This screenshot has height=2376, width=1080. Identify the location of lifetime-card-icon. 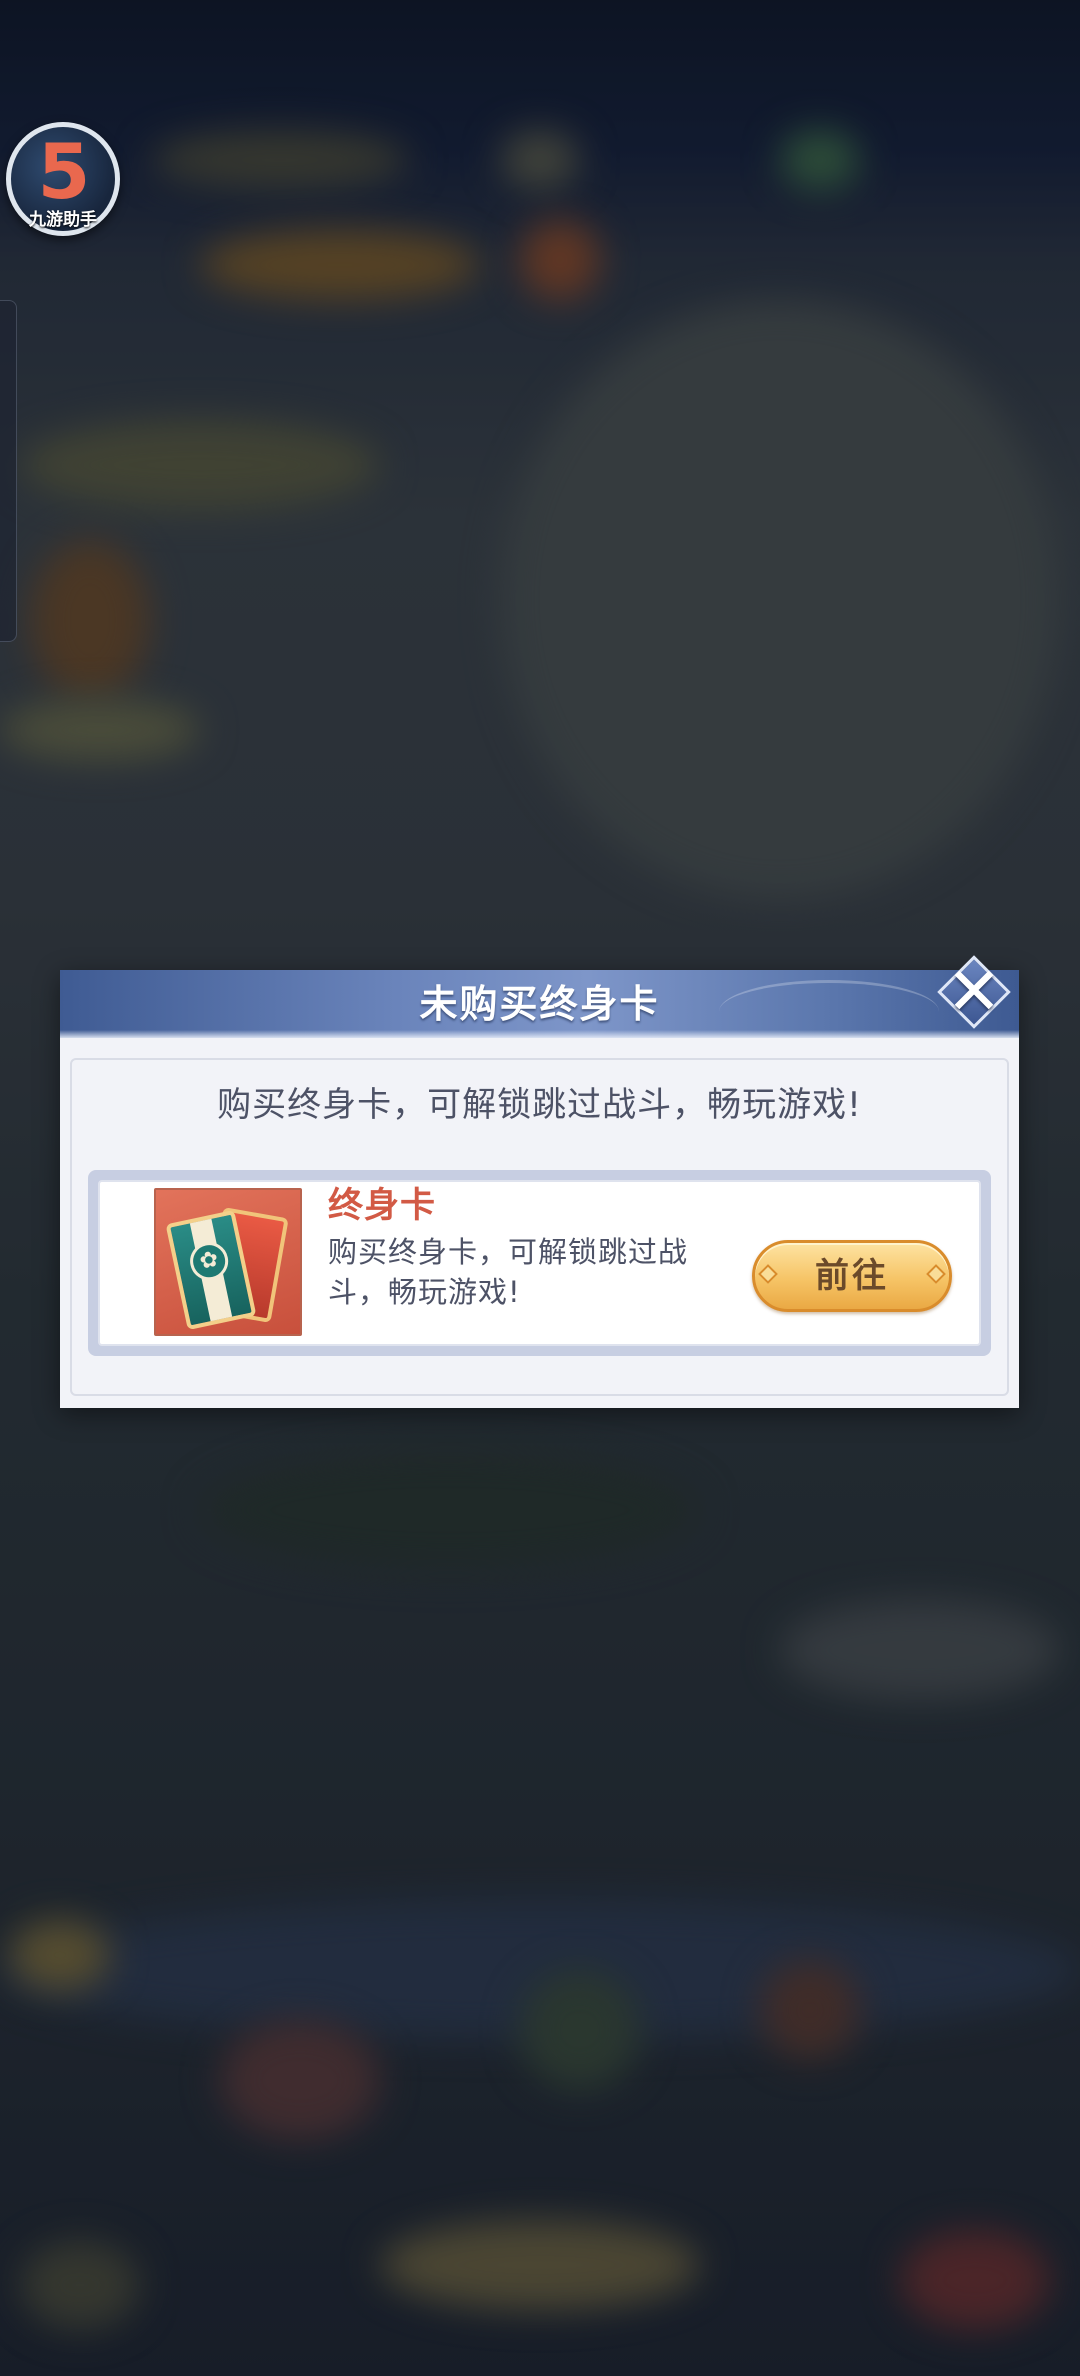
(228, 1262).